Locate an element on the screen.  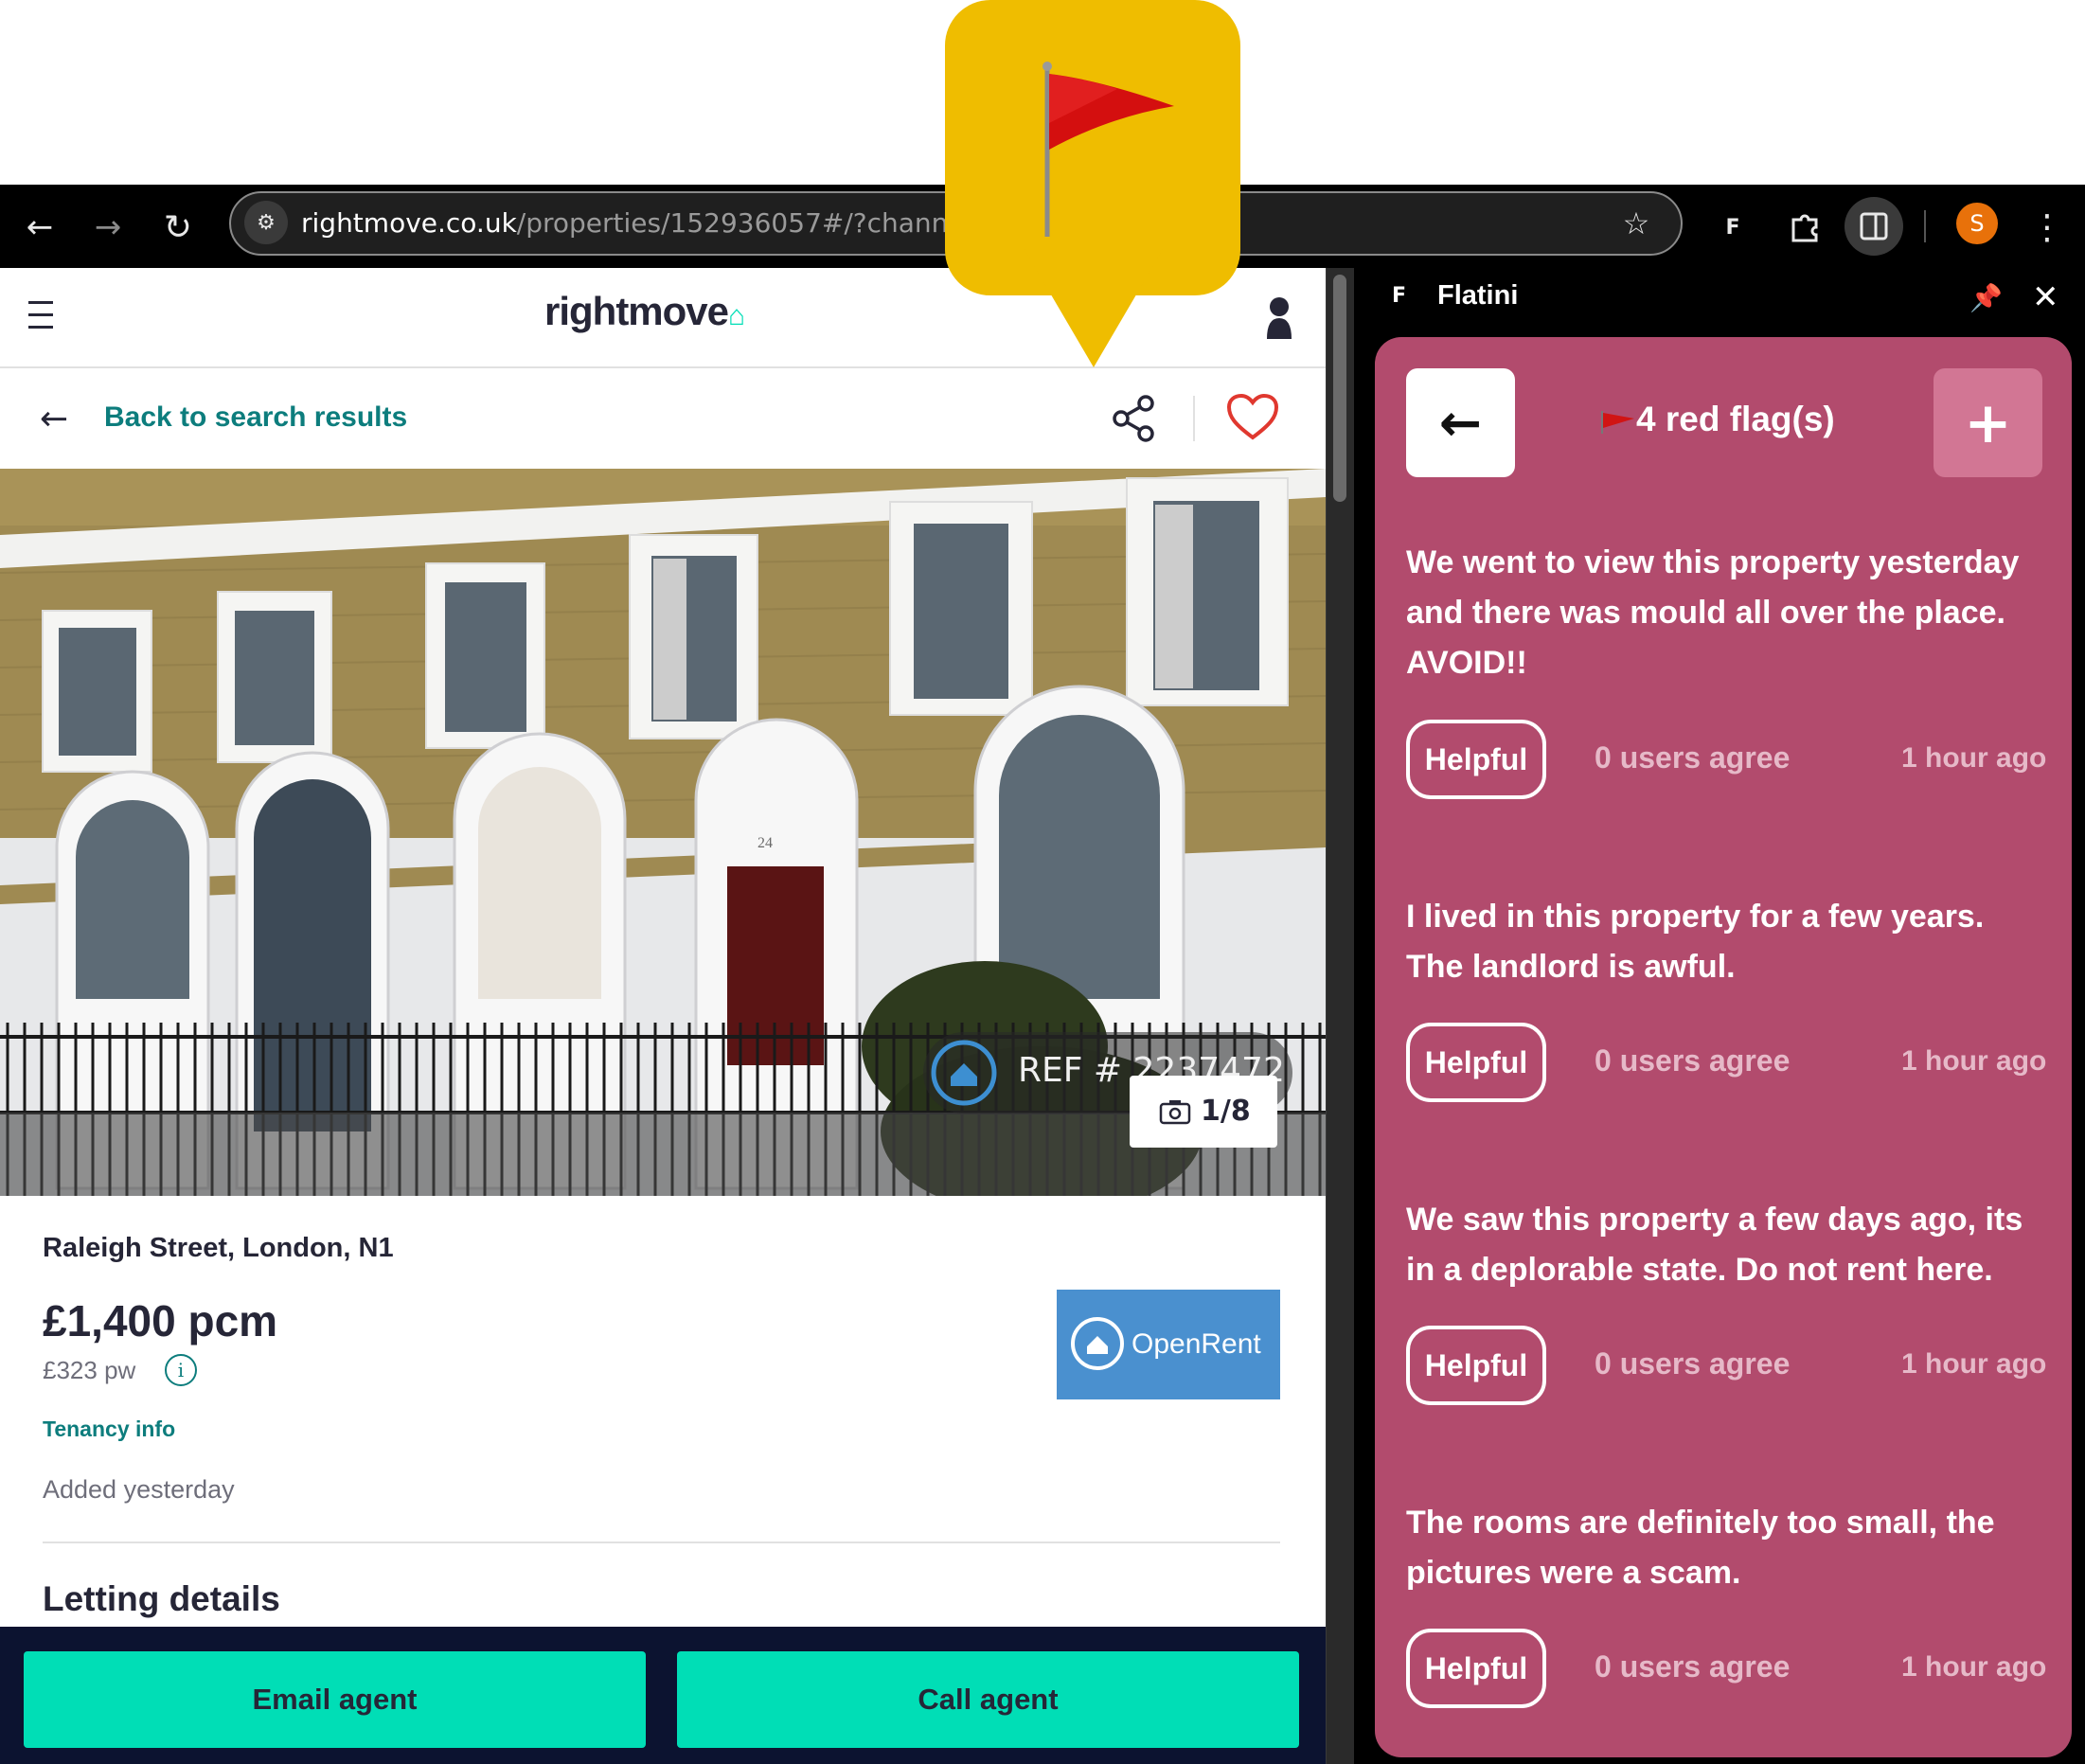
hamburger-menu-icon is located at coordinates (47, 317).